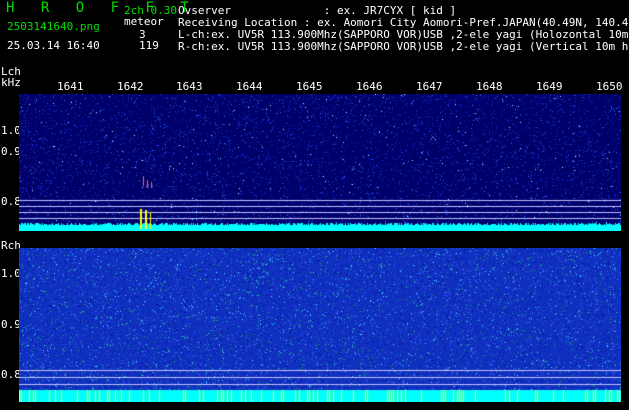 Image resolution: width=629 pixels, height=410 pixels. What do you see at coordinates (149, 45) in the screenshot?
I see `rch-count: 119` at bounding box center [149, 45].